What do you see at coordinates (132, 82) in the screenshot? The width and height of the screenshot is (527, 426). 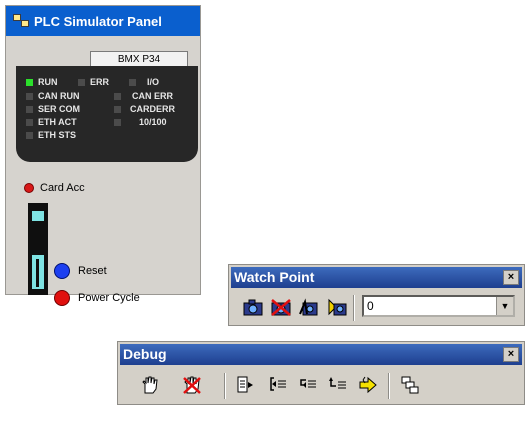 I see `io-led` at bounding box center [132, 82].